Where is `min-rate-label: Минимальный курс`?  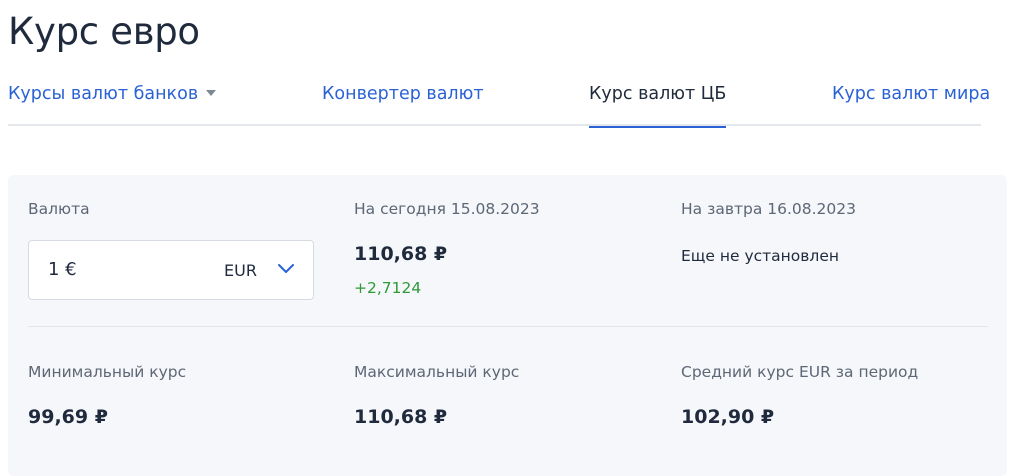 min-rate-label: Минимальный курс is located at coordinates (107, 372).